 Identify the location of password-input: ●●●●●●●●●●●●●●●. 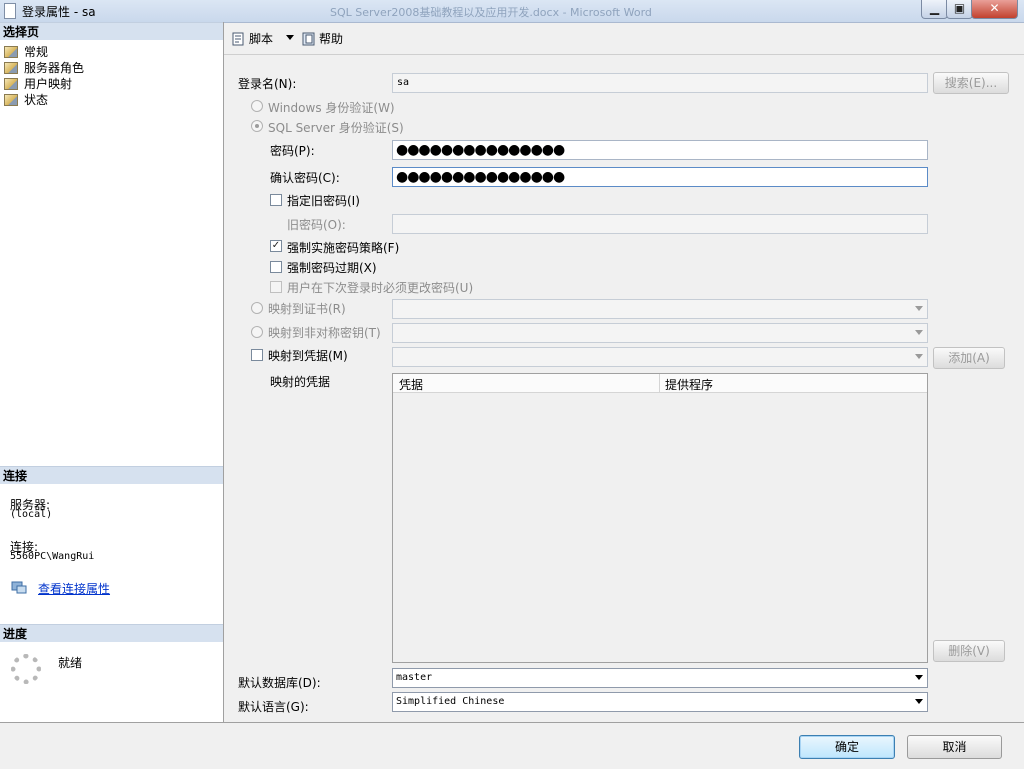
(660, 150).